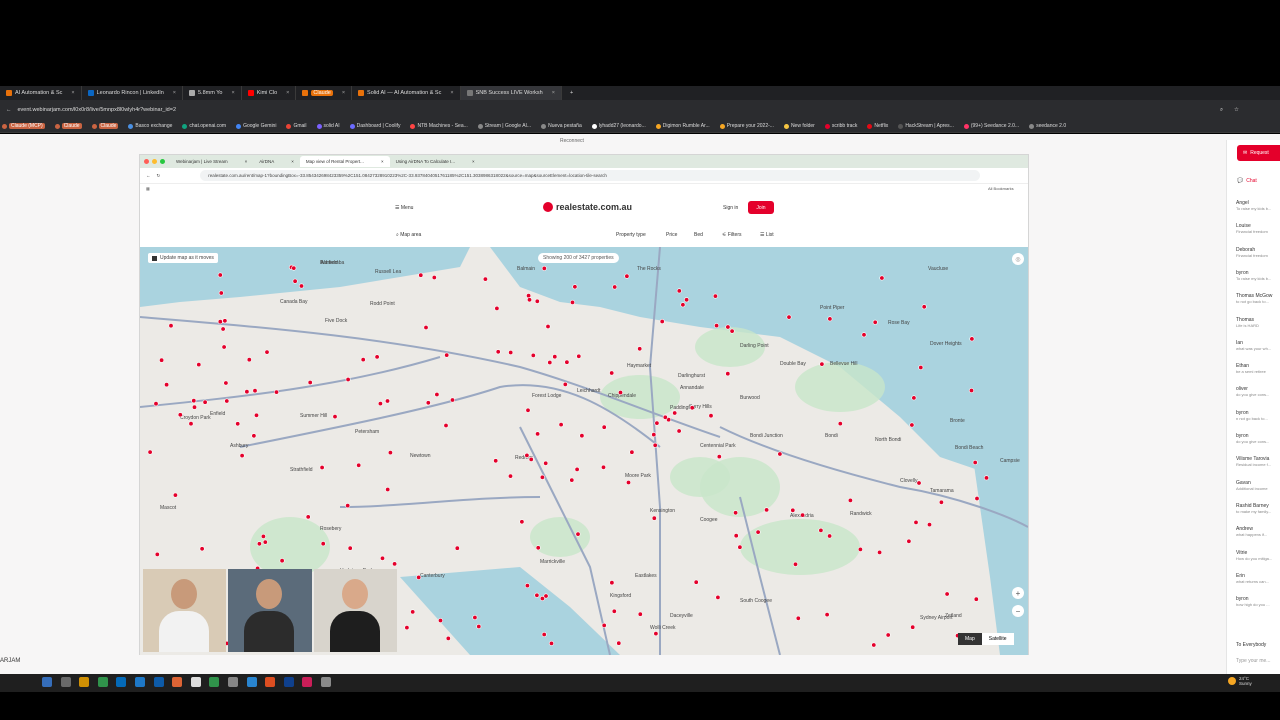 This screenshot has width=1280, height=720. What do you see at coordinates (1240, 681) in the screenshot?
I see `weather-widget: 24°C Sunny` at bounding box center [1240, 681].